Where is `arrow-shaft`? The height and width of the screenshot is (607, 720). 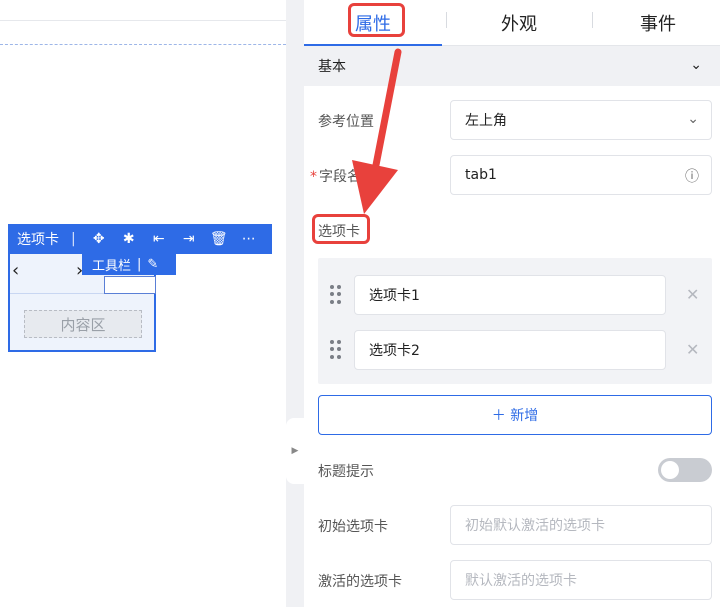
arrow-shaft is located at coordinates (387, 108).